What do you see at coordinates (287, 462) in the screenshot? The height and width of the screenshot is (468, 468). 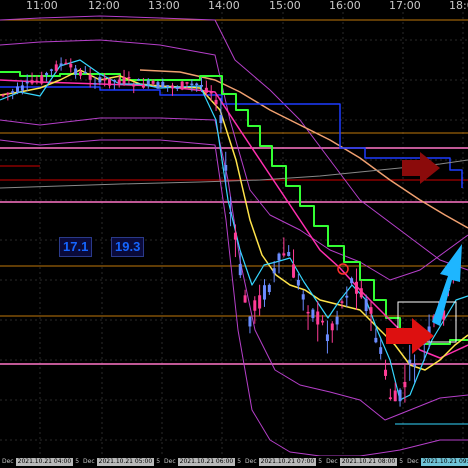 I see `date-tag: 2021.10.21 07:00` at bounding box center [287, 462].